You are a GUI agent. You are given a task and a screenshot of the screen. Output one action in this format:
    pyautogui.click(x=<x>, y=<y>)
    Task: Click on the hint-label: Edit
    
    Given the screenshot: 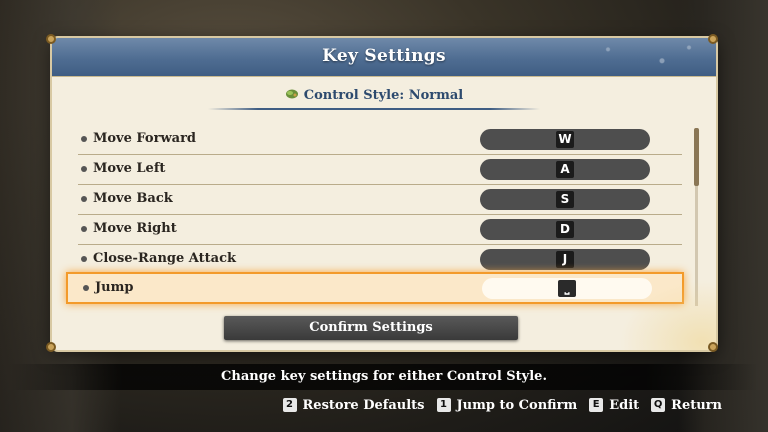 What is the action you would take?
    pyautogui.click(x=624, y=405)
    